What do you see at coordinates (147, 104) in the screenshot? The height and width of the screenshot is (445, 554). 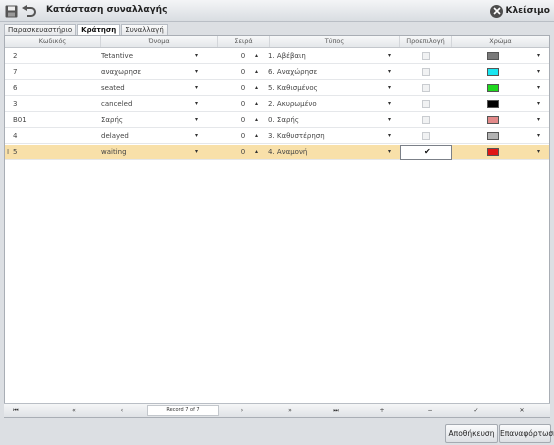 I see `name-cell: canceled` at bounding box center [147, 104].